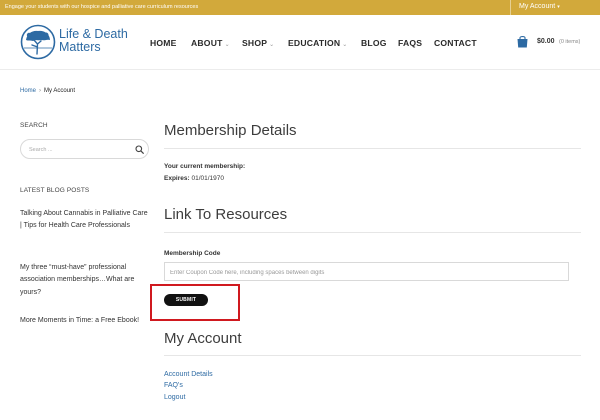 The width and height of the screenshot is (600, 420). I want to click on account-menu-label: My Account, so click(537, 6).